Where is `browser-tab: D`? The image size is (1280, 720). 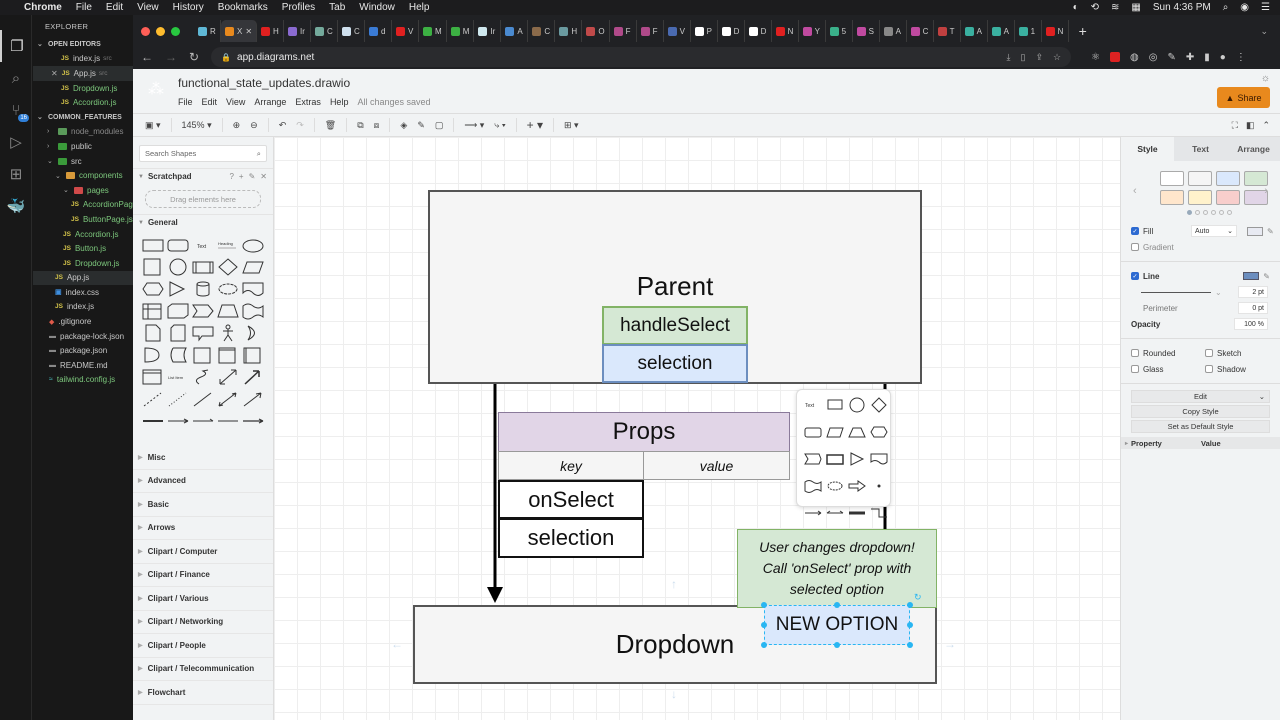
browser-tab: D is located at coordinates (731, 31).